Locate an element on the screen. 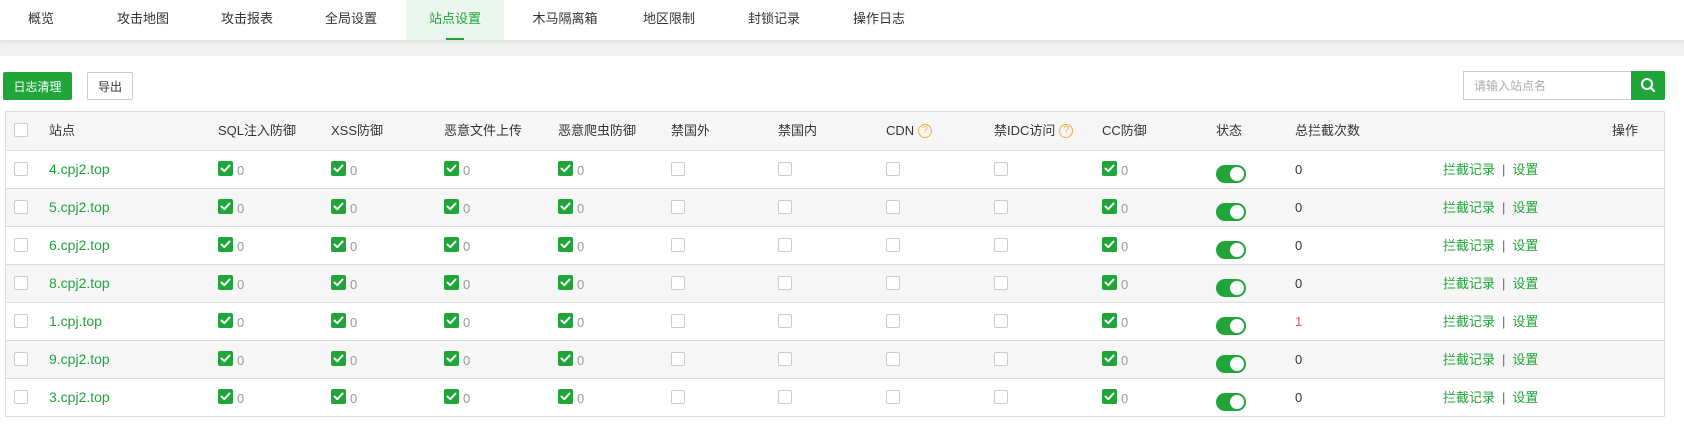  site-link: 5.cpj2.top is located at coordinates (79, 207).